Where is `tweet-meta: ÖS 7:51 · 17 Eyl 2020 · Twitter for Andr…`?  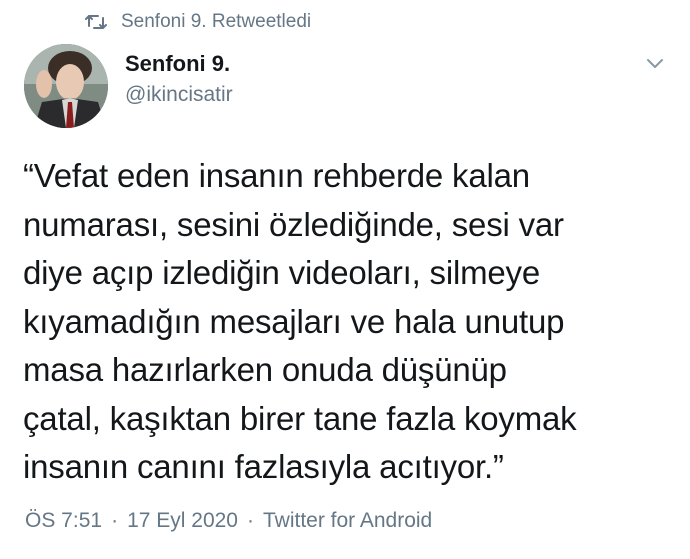
tweet-meta: ÖS 7:51 · 17 Eyl 2020 · Twitter for Andr… is located at coordinates (228, 521).